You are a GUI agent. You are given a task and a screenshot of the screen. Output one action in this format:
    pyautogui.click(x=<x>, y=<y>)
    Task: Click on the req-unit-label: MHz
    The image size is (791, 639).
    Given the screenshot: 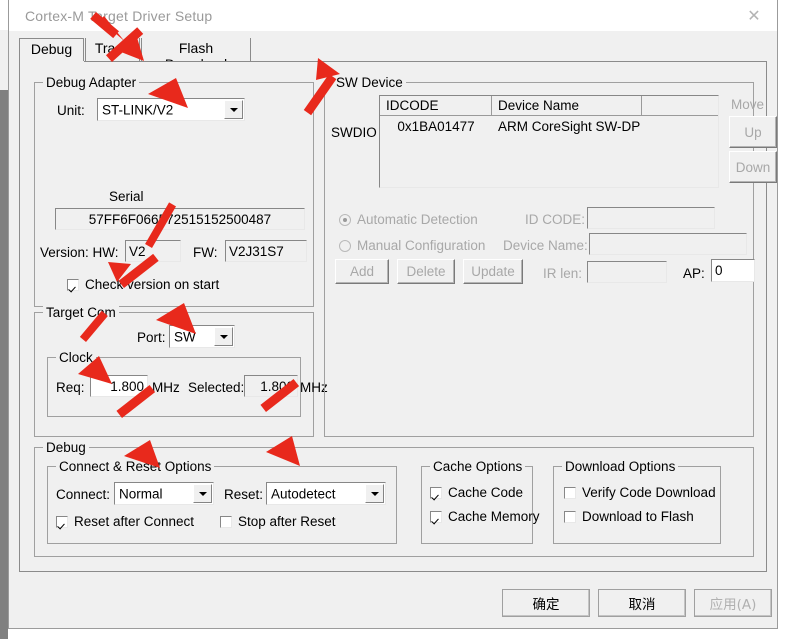 What is the action you would take?
    pyautogui.click(x=166, y=387)
    